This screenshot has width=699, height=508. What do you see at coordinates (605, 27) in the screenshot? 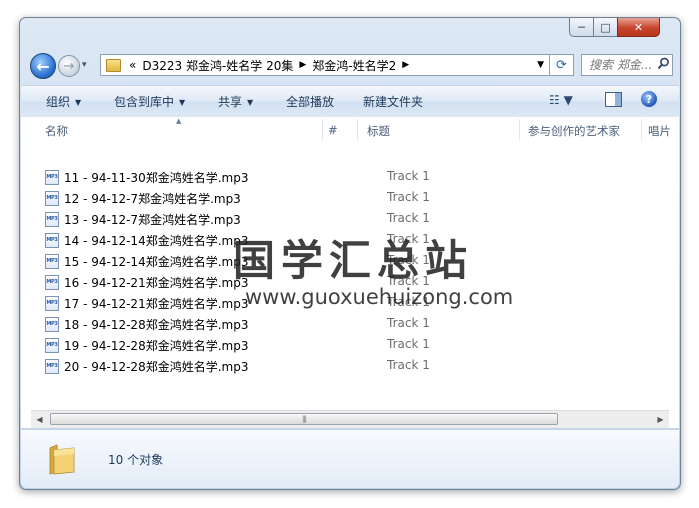
I see `maximize-button: □` at bounding box center [605, 27].